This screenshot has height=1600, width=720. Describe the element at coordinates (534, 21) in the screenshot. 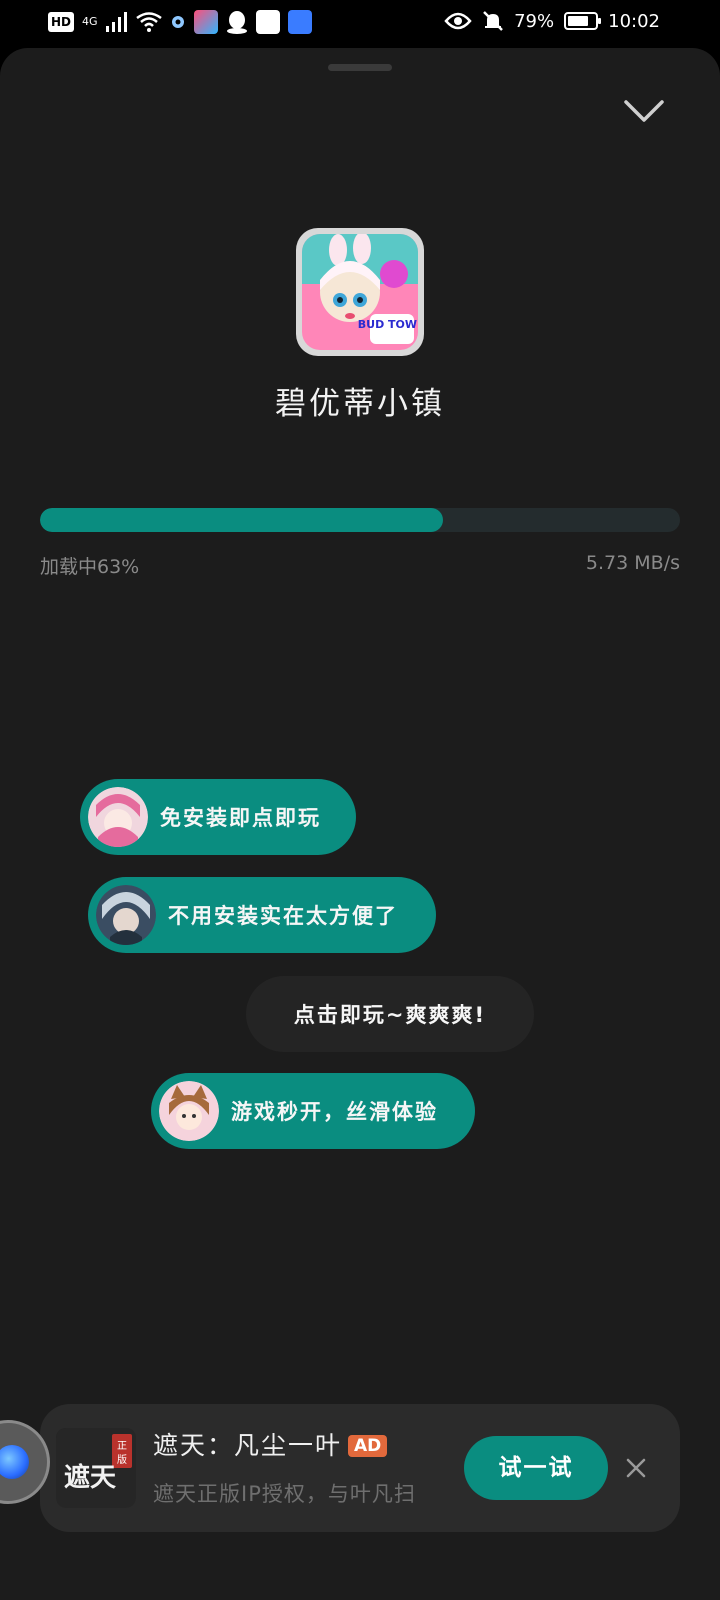

I see `battery-percent: 79%` at that location.